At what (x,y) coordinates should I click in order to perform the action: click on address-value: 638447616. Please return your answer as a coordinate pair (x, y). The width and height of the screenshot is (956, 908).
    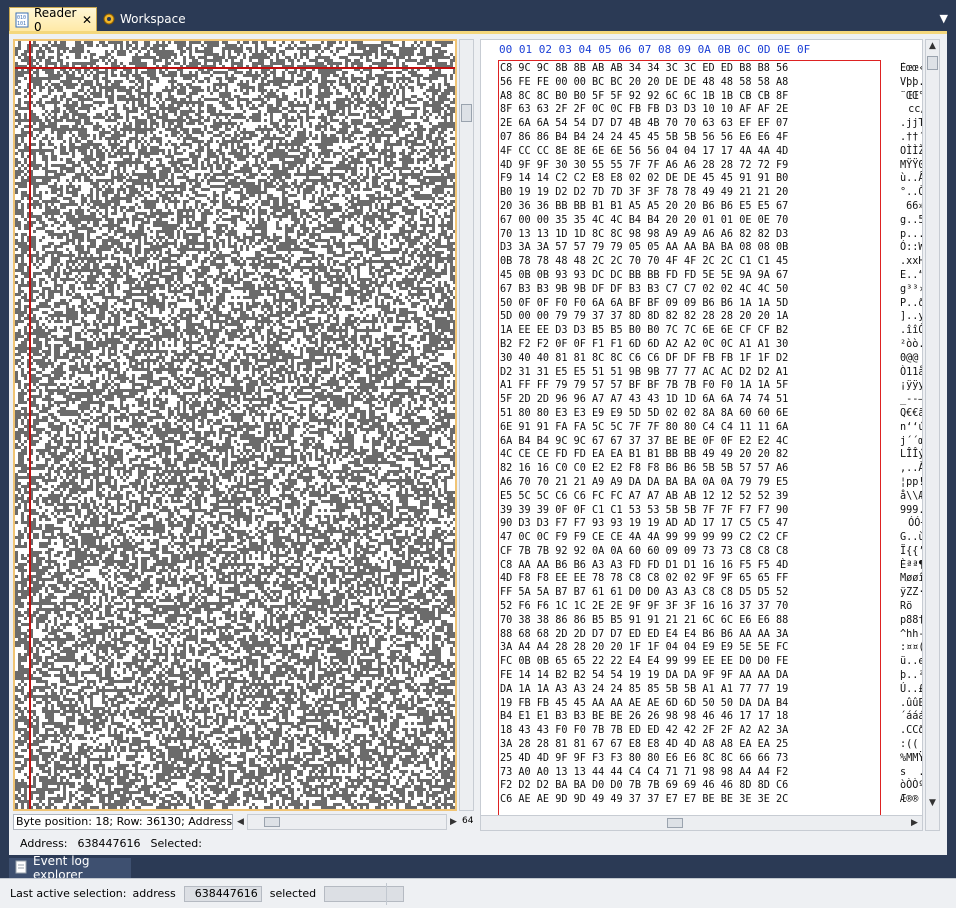
    Looking at the image, I should click on (109, 843).